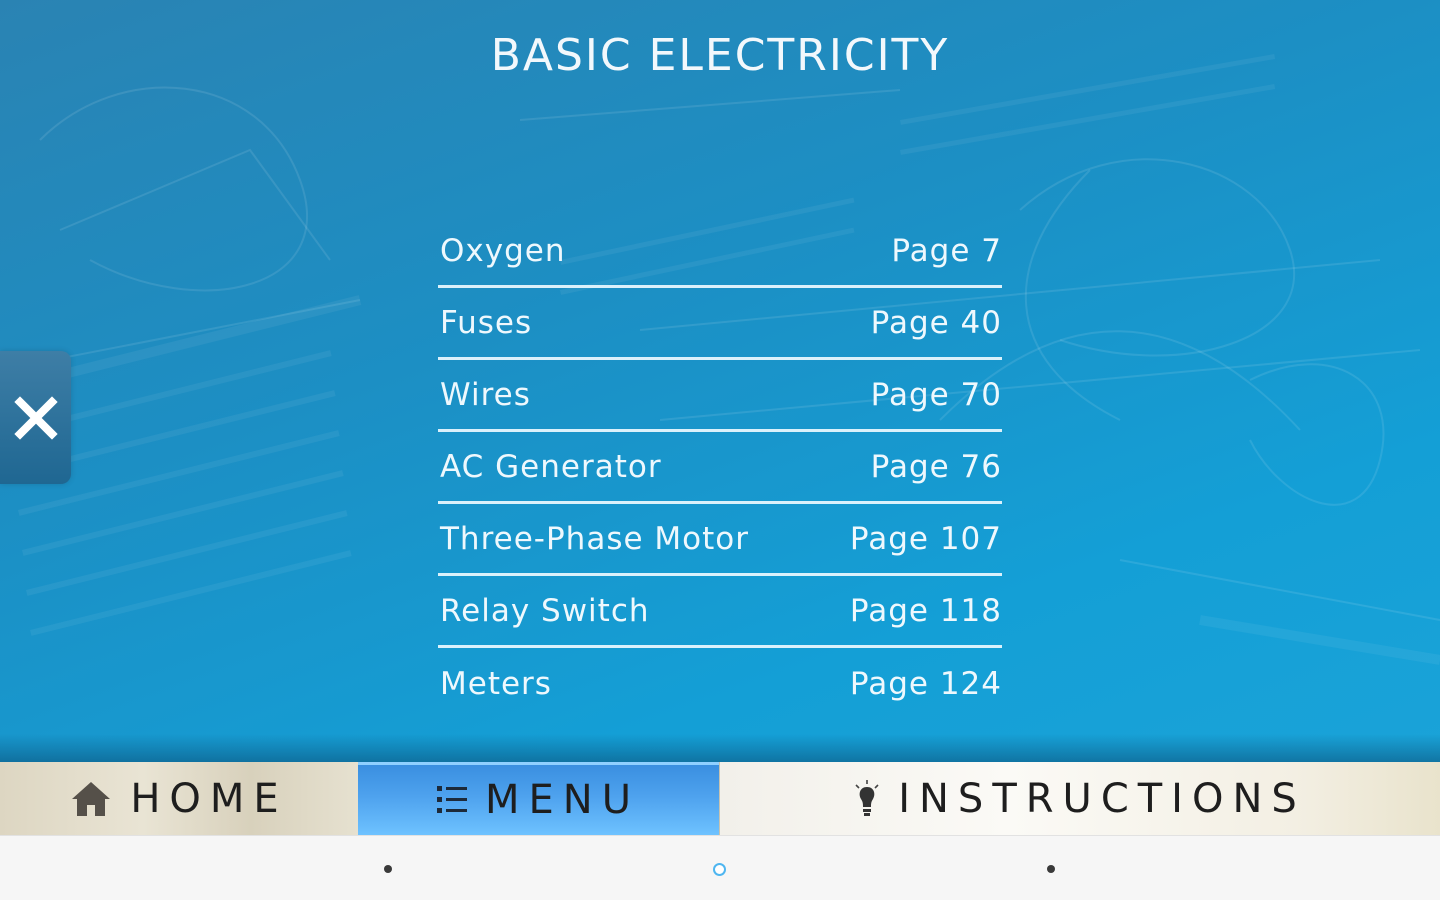 The image size is (1440, 900). I want to click on toc-item-meters: Meters Page 124, so click(720, 684).